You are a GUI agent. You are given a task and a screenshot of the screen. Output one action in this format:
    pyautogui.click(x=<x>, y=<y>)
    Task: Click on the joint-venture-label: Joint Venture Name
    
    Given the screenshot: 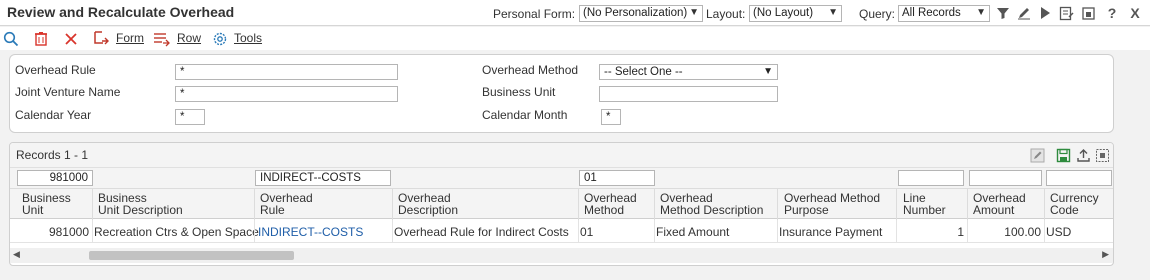 What is the action you would take?
    pyautogui.click(x=68, y=92)
    